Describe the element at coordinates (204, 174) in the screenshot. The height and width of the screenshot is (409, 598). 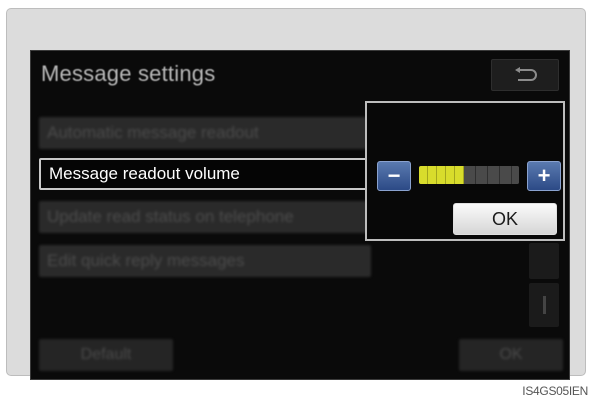
I see `menu-item-message-readout-volume: Message readout volume` at that location.